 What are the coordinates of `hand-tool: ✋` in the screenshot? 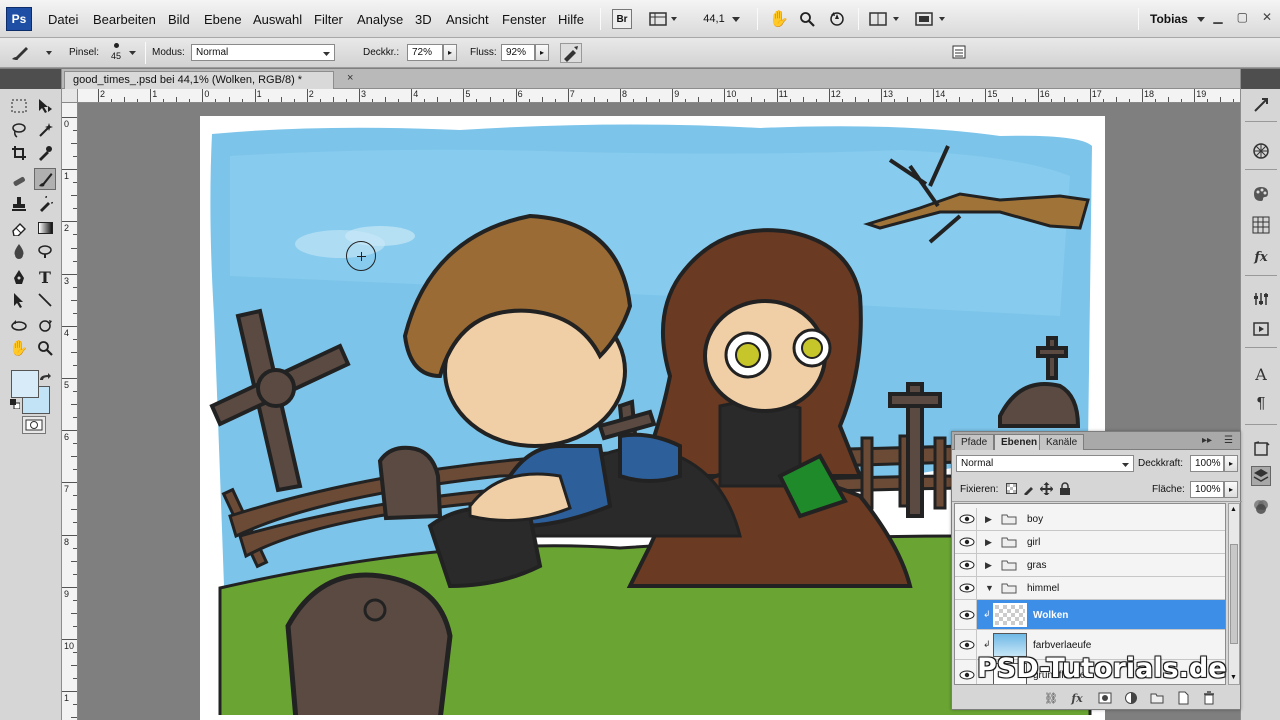 It's located at (19, 348).